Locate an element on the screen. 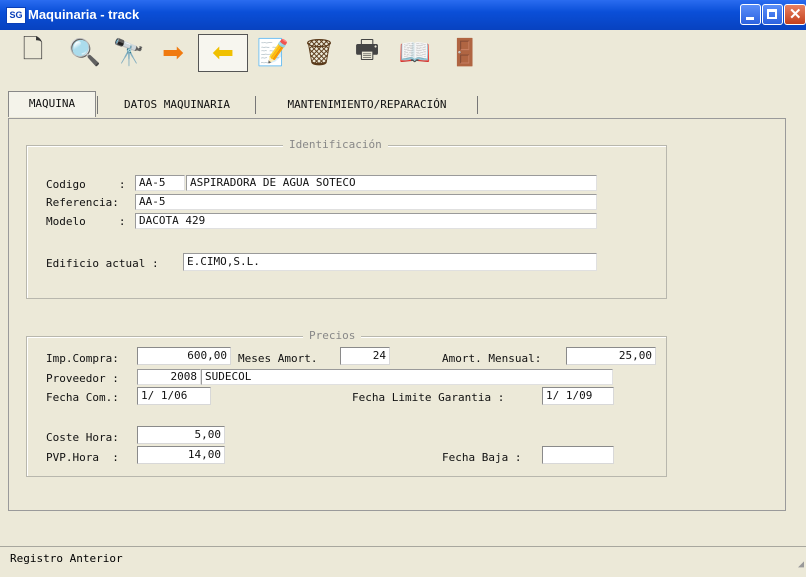 The width and height of the screenshot is (806, 577). close-icon: ✕ is located at coordinates (795, 14).